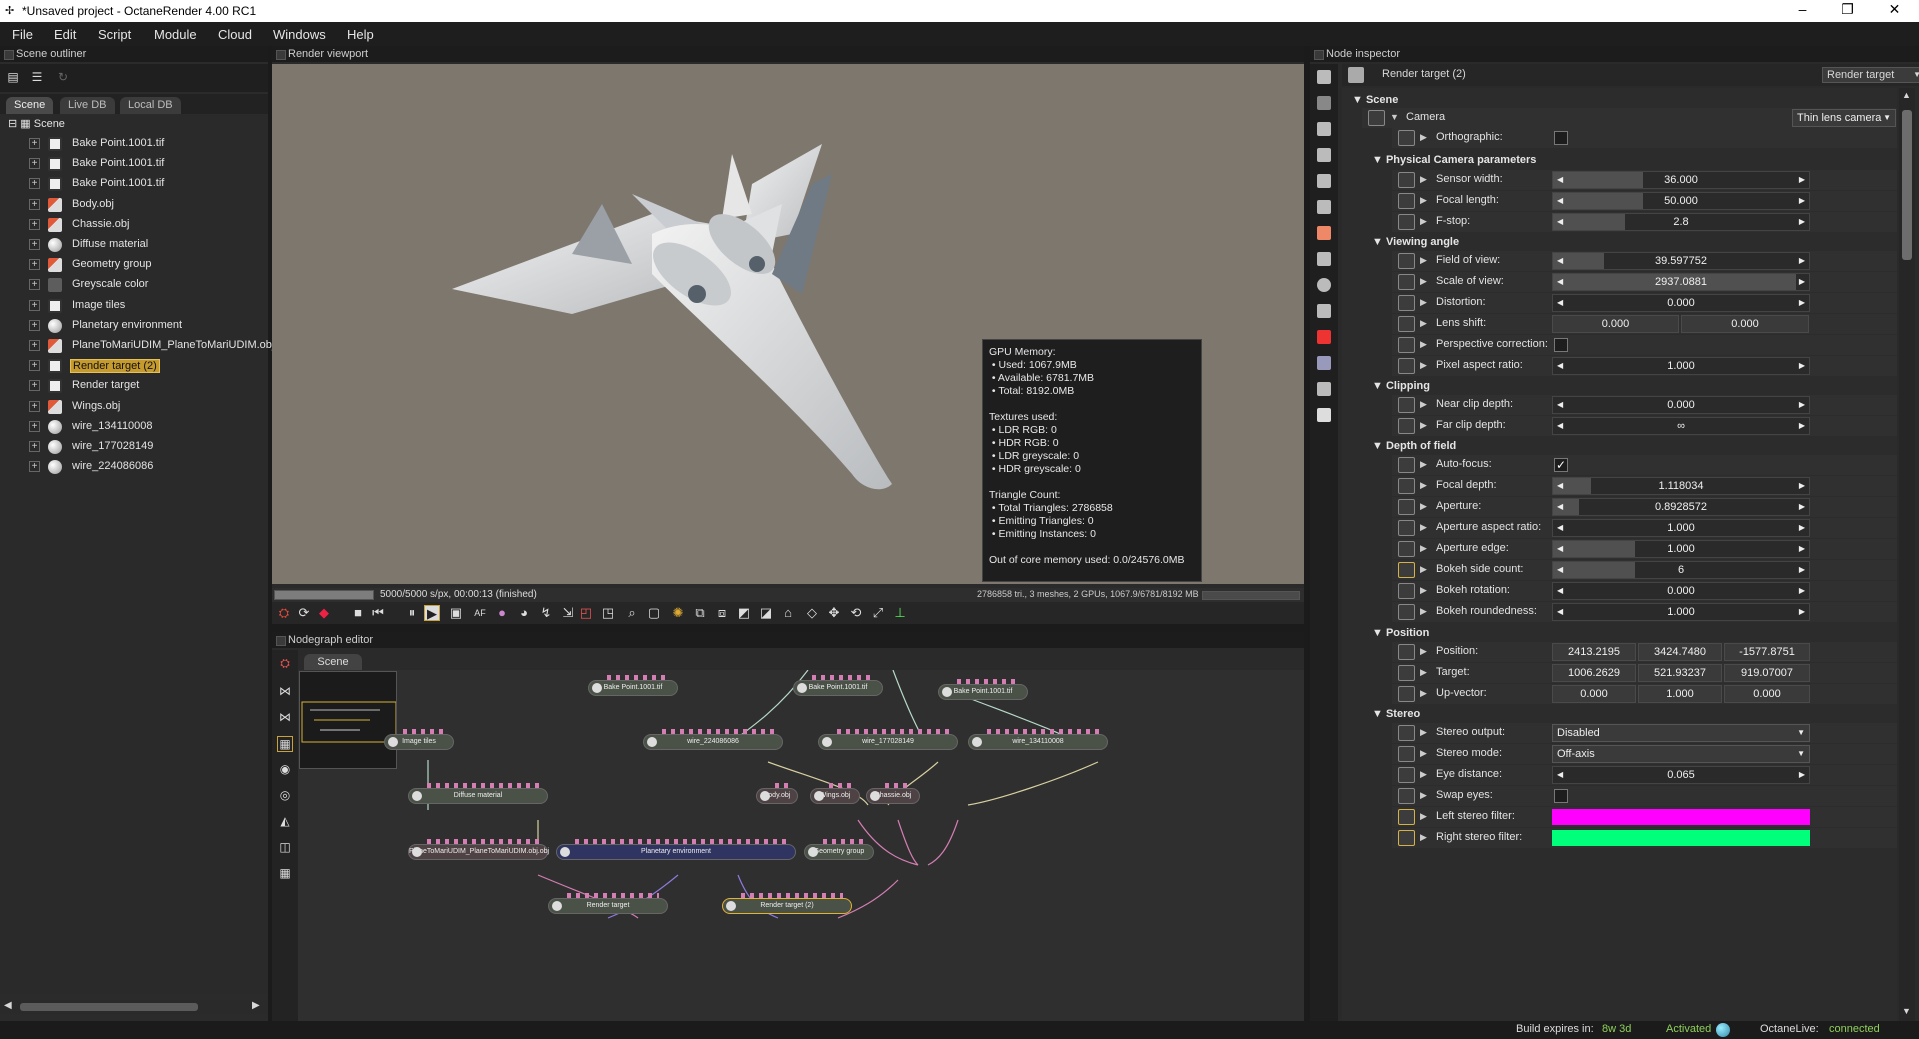  Describe the element at coordinates (175, 34) in the screenshot. I see `menu-module: Module` at that location.